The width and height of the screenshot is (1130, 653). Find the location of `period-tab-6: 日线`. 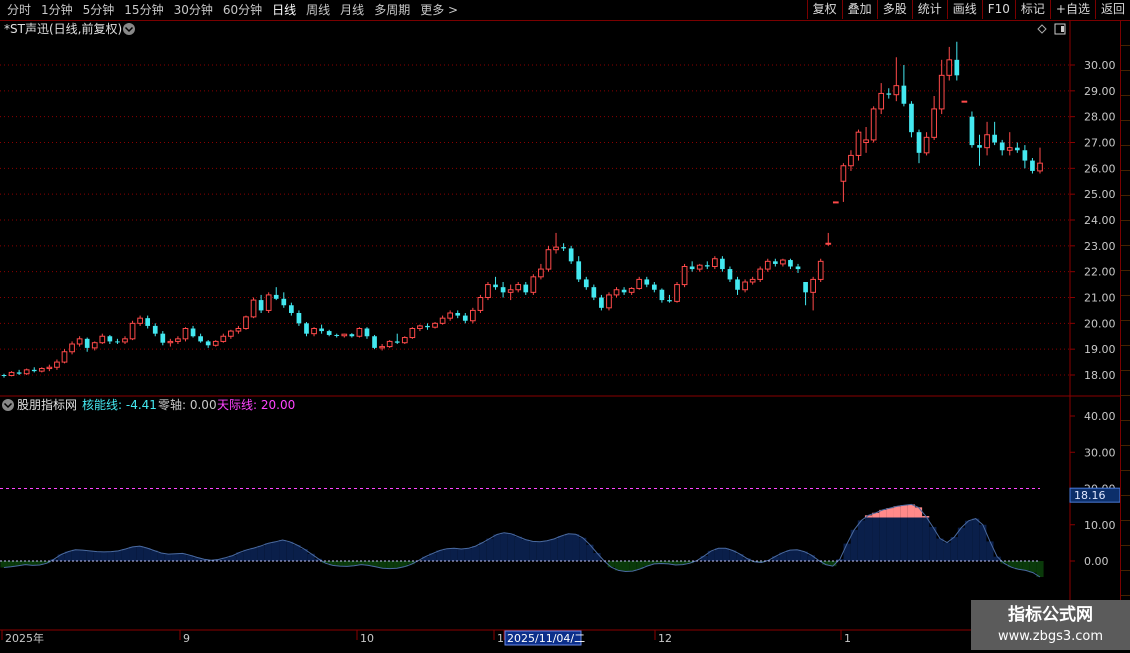

period-tab-6: 日线 is located at coordinates (284, 10).